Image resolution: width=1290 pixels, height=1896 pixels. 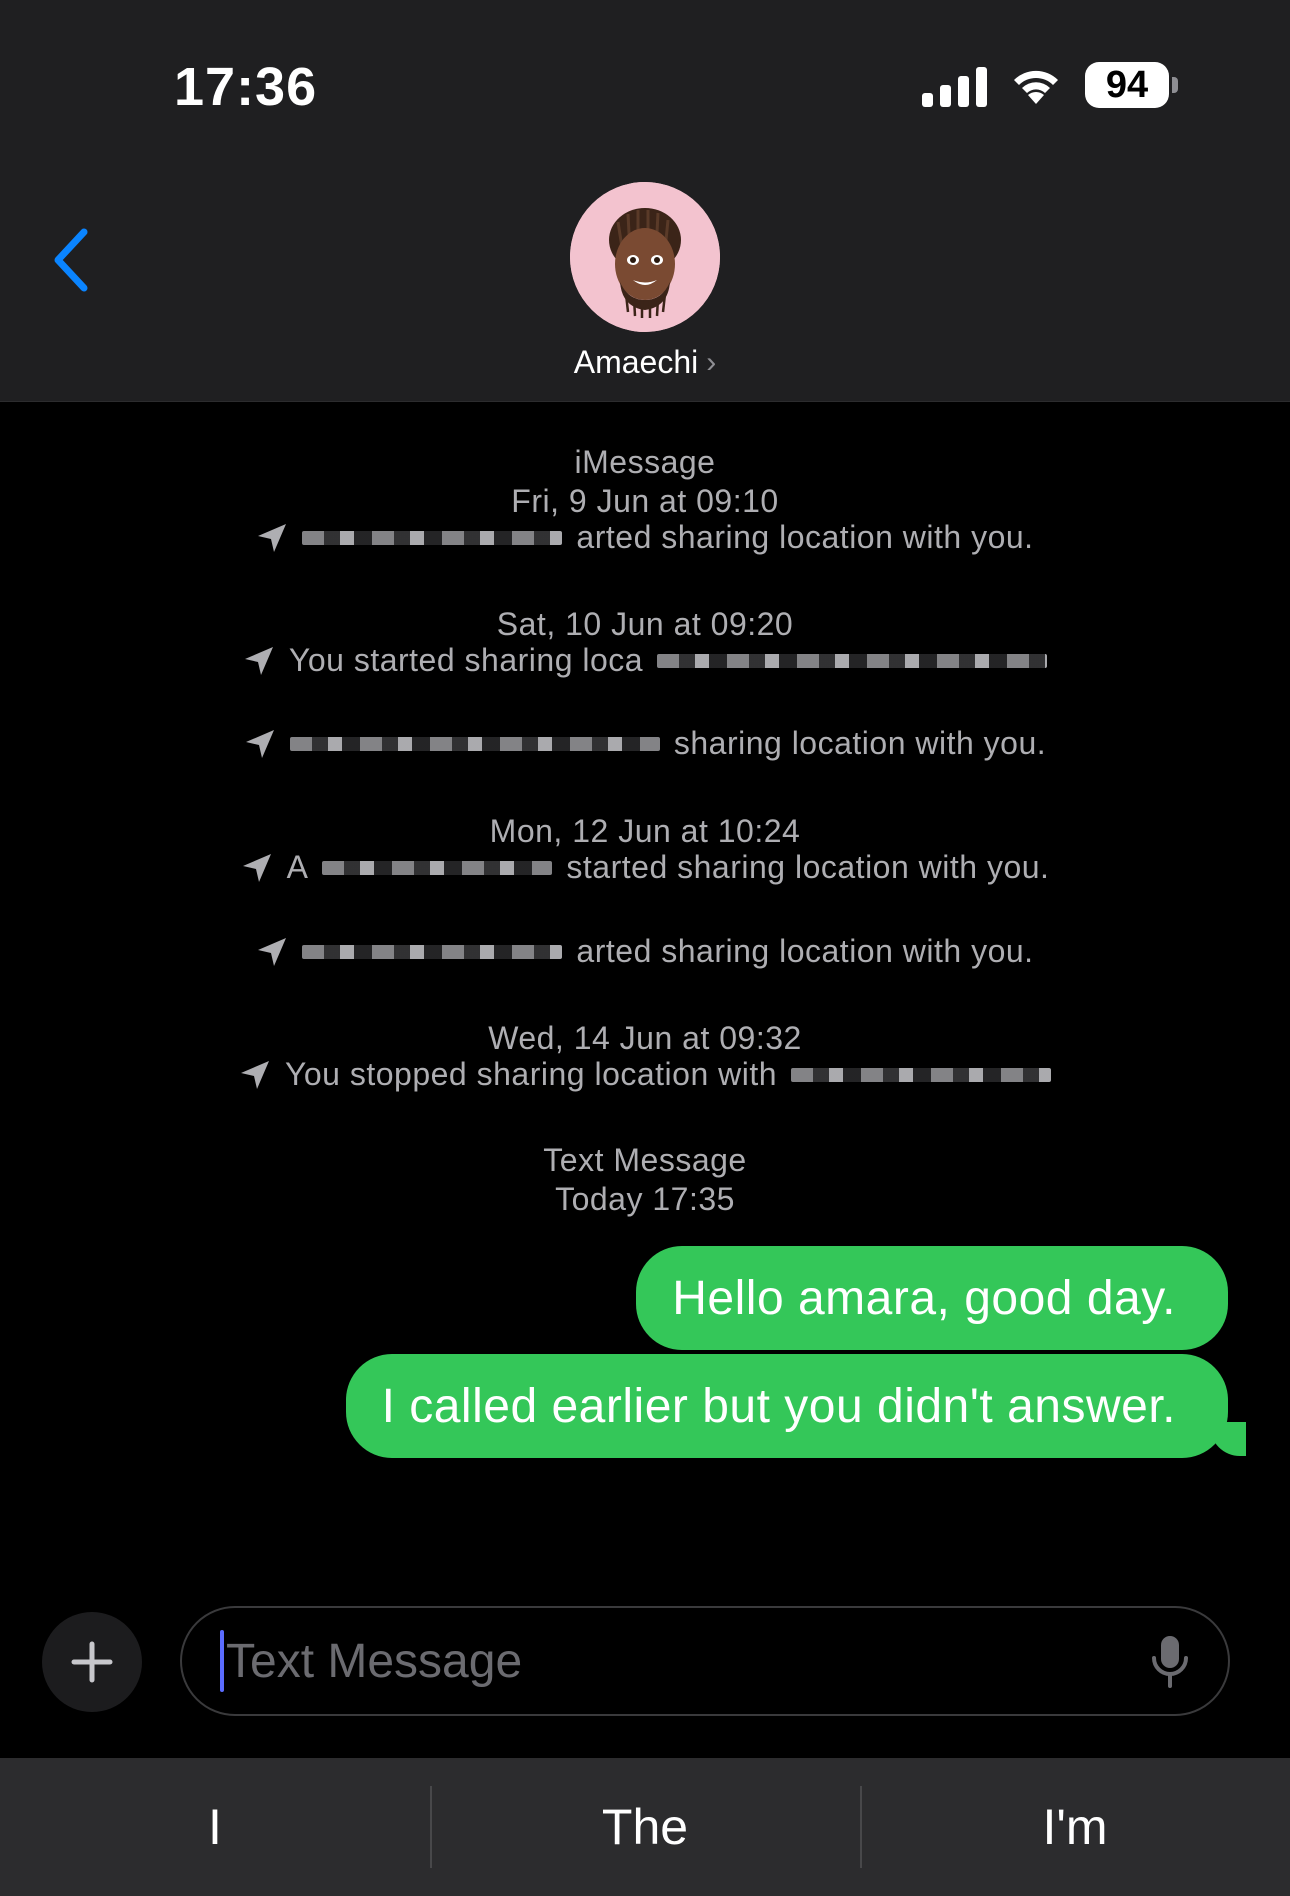 I want to click on bubble-tail, so click(x=1228, y=1439).